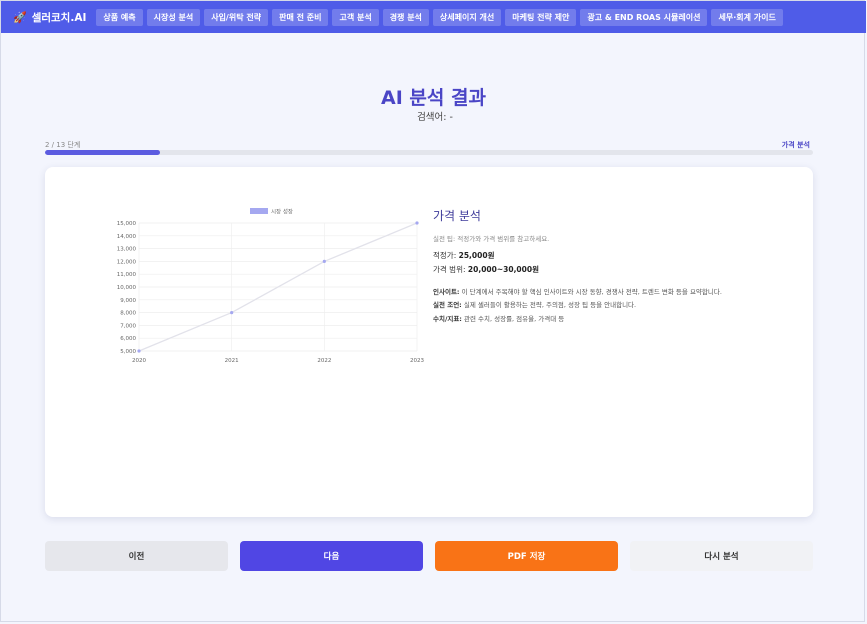 The height and width of the screenshot is (624, 867). Describe the element at coordinates (173, 17) in the screenshot. I see `nav-item: 시장성 분석` at that location.